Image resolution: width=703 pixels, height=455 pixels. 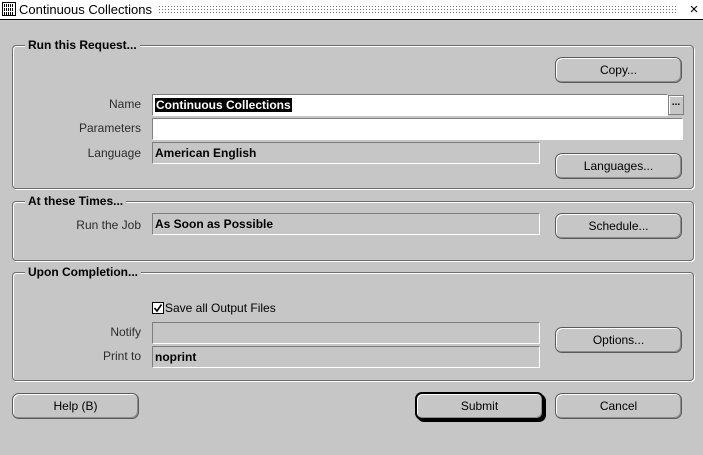 What do you see at coordinates (125, 332) in the screenshot?
I see `notify-label: Notify` at bounding box center [125, 332].